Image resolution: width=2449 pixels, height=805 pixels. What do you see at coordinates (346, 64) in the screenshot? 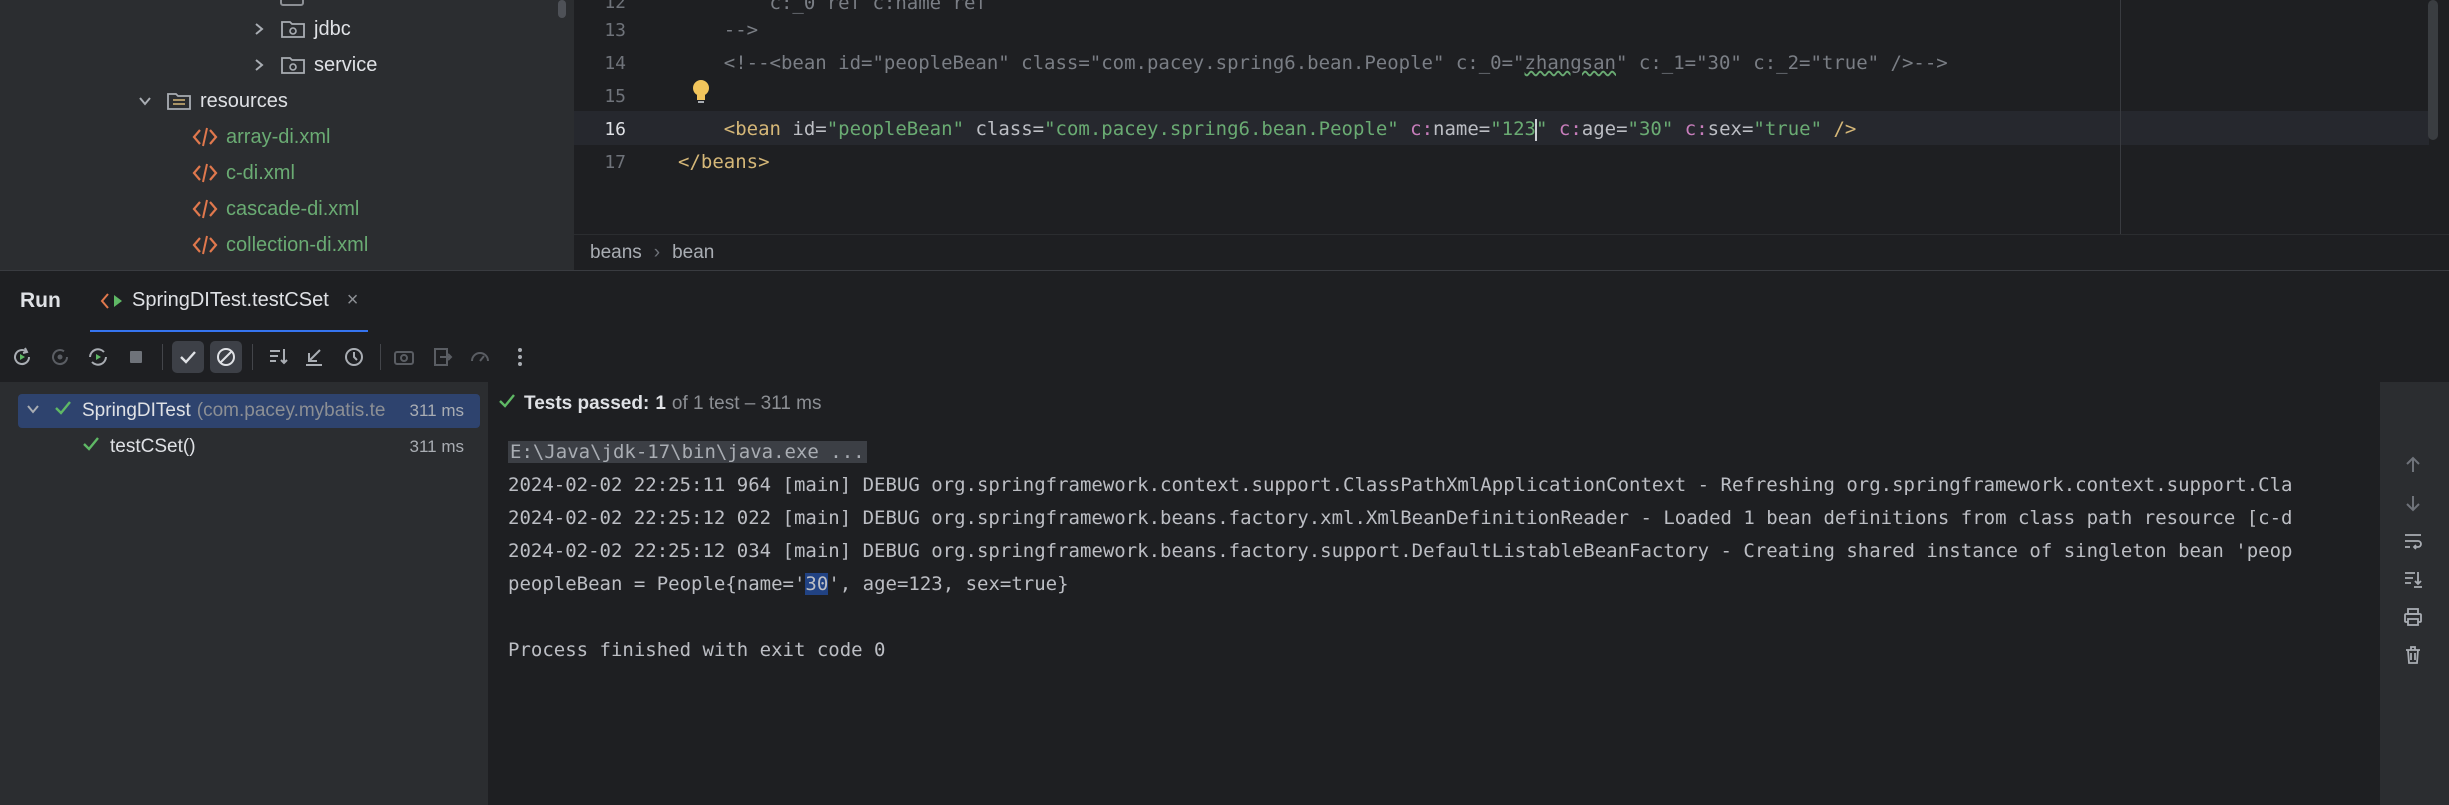
I see `tree-item-label: service` at bounding box center [346, 64].